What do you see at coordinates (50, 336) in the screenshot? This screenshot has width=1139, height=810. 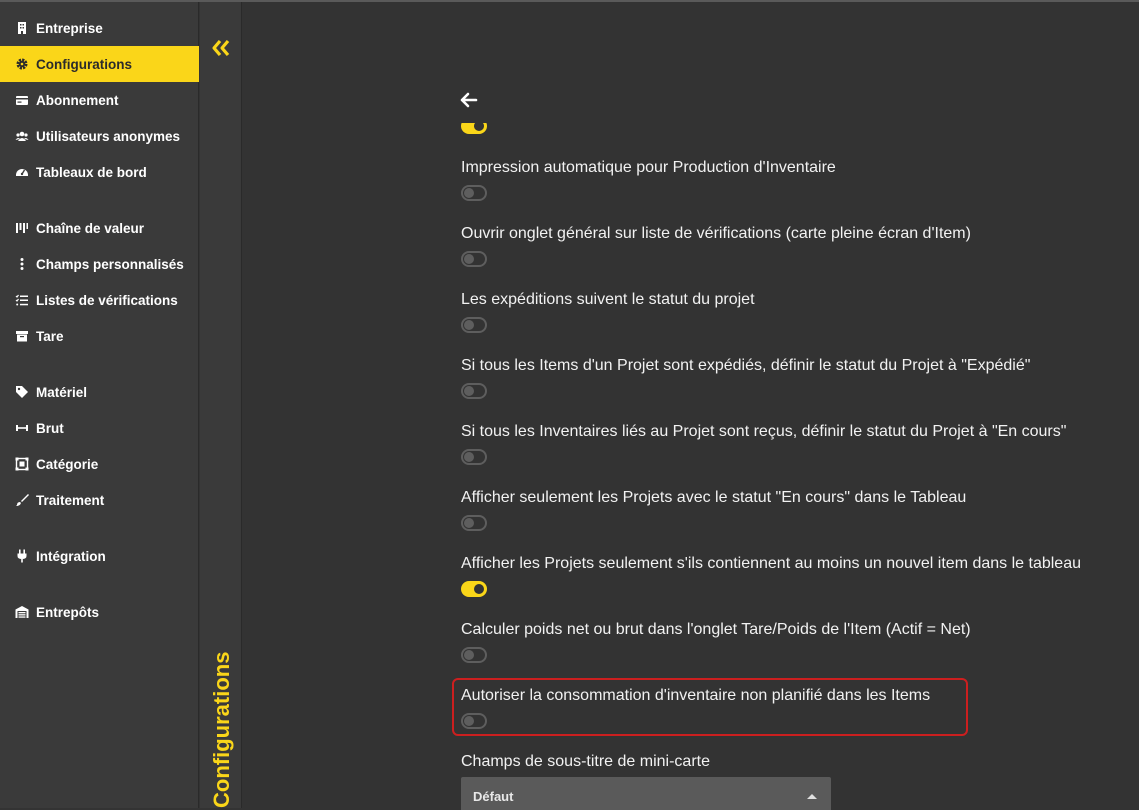 I see `sidebar-item-label: Tare` at bounding box center [50, 336].